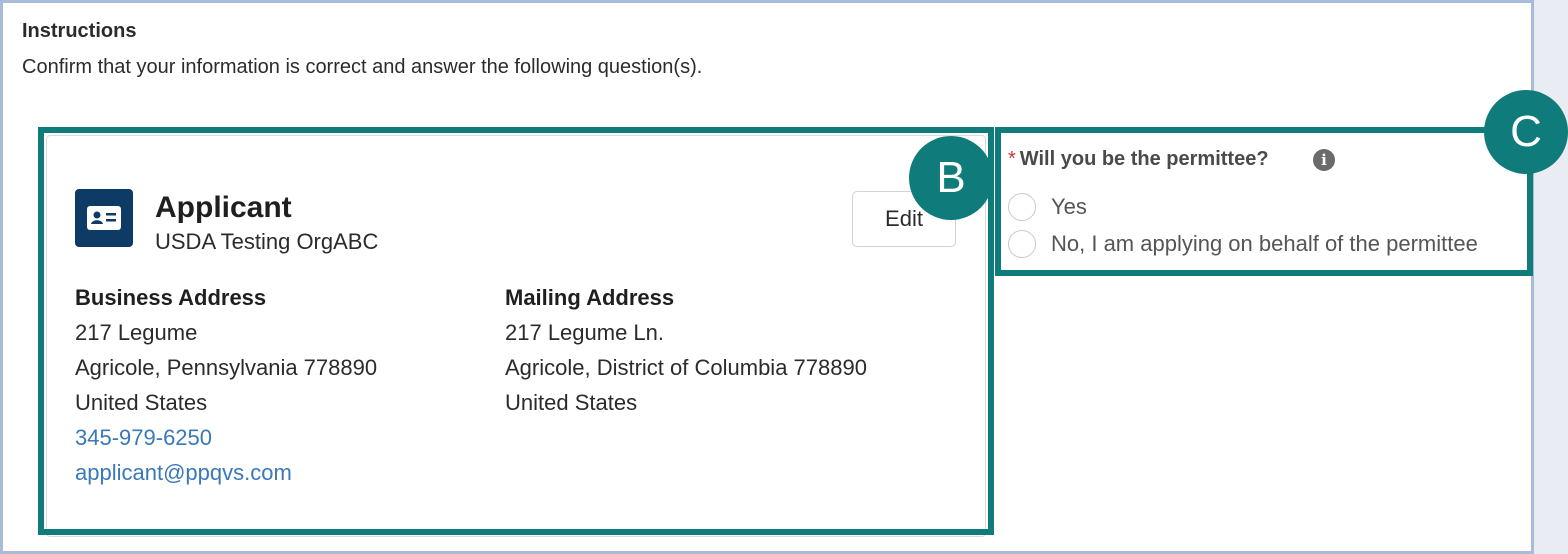 The width and height of the screenshot is (1568, 554). I want to click on business-address-line1: 217 Legume, so click(136, 332).